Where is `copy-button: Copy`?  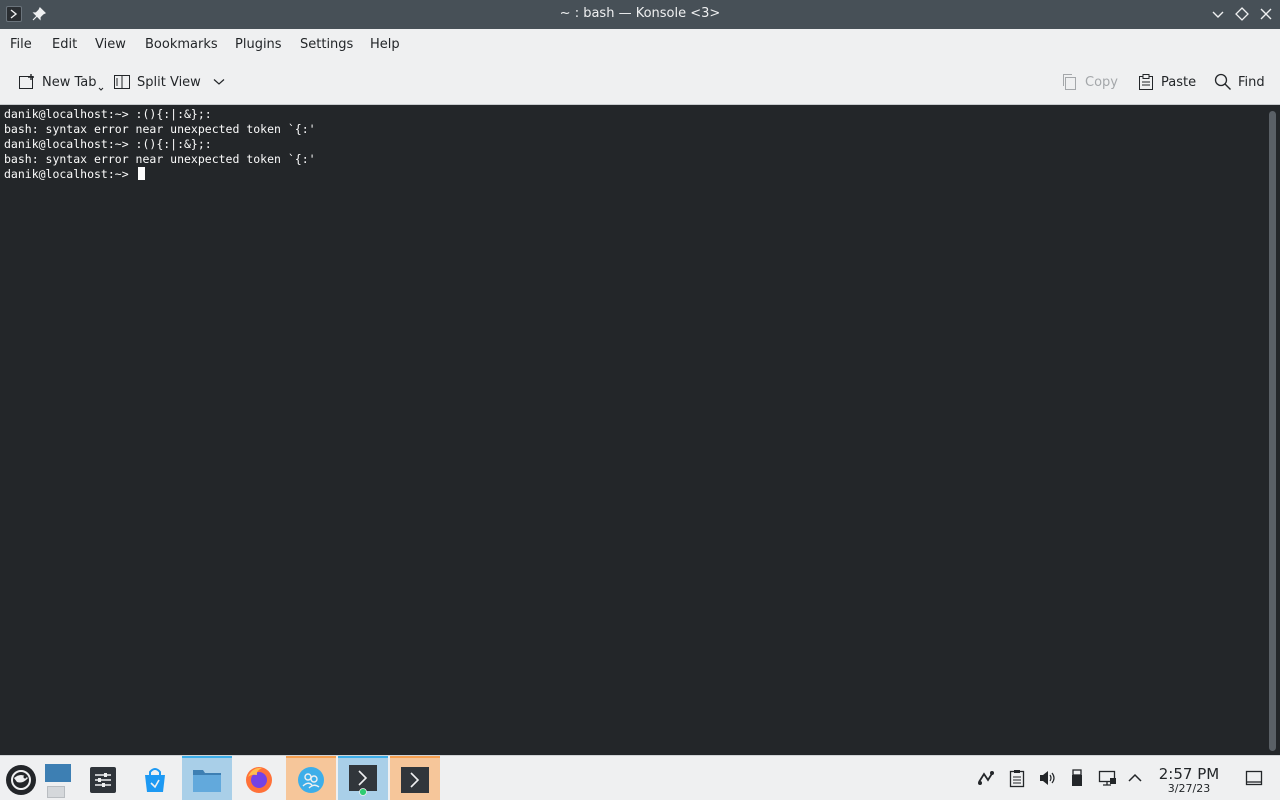
copy-button: Copy is located at coordinates (1089, 82).